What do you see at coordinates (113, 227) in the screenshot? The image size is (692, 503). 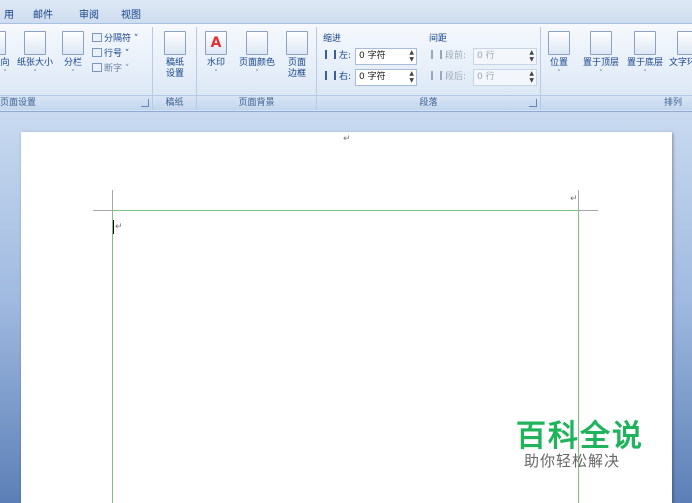 I see `text-cursor` at bounding box center [113, 227].